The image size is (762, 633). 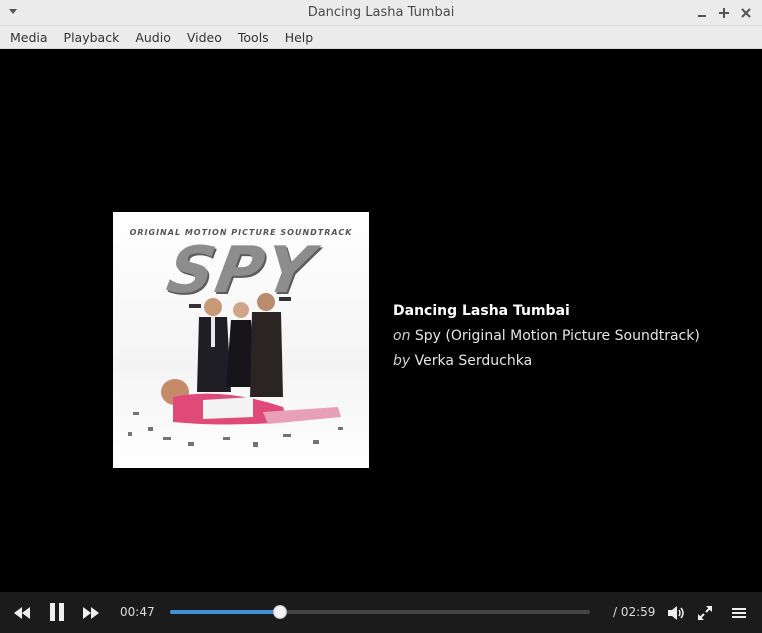 What do you see at coordinates (402, 361) in the screenshot?
I see `artist-prefix: by` at bounding box center [402, 361].